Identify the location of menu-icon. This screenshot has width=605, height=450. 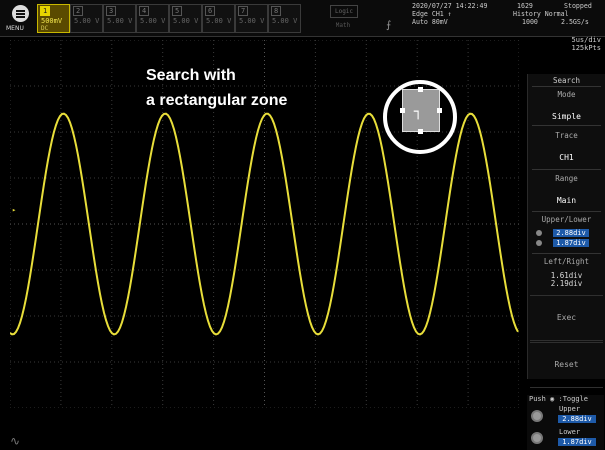
(20, 13).